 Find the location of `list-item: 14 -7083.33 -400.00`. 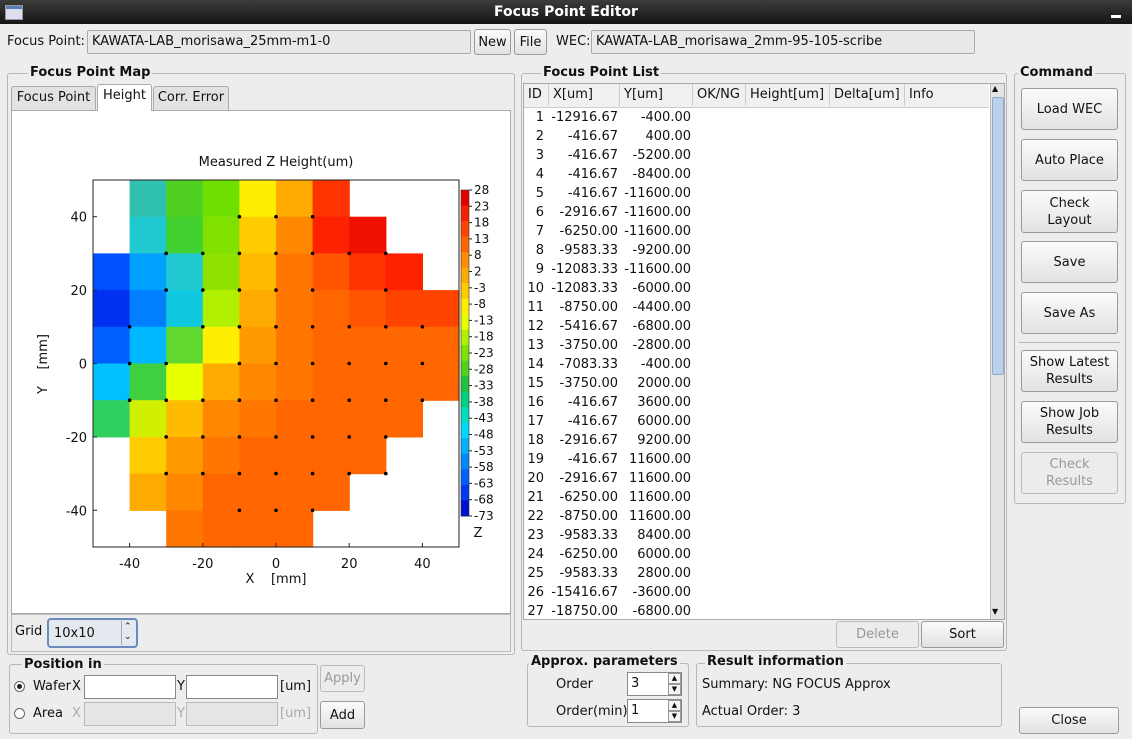

list-item: 14 -7083.33 -400.00 is located at coordinates (756, 364).